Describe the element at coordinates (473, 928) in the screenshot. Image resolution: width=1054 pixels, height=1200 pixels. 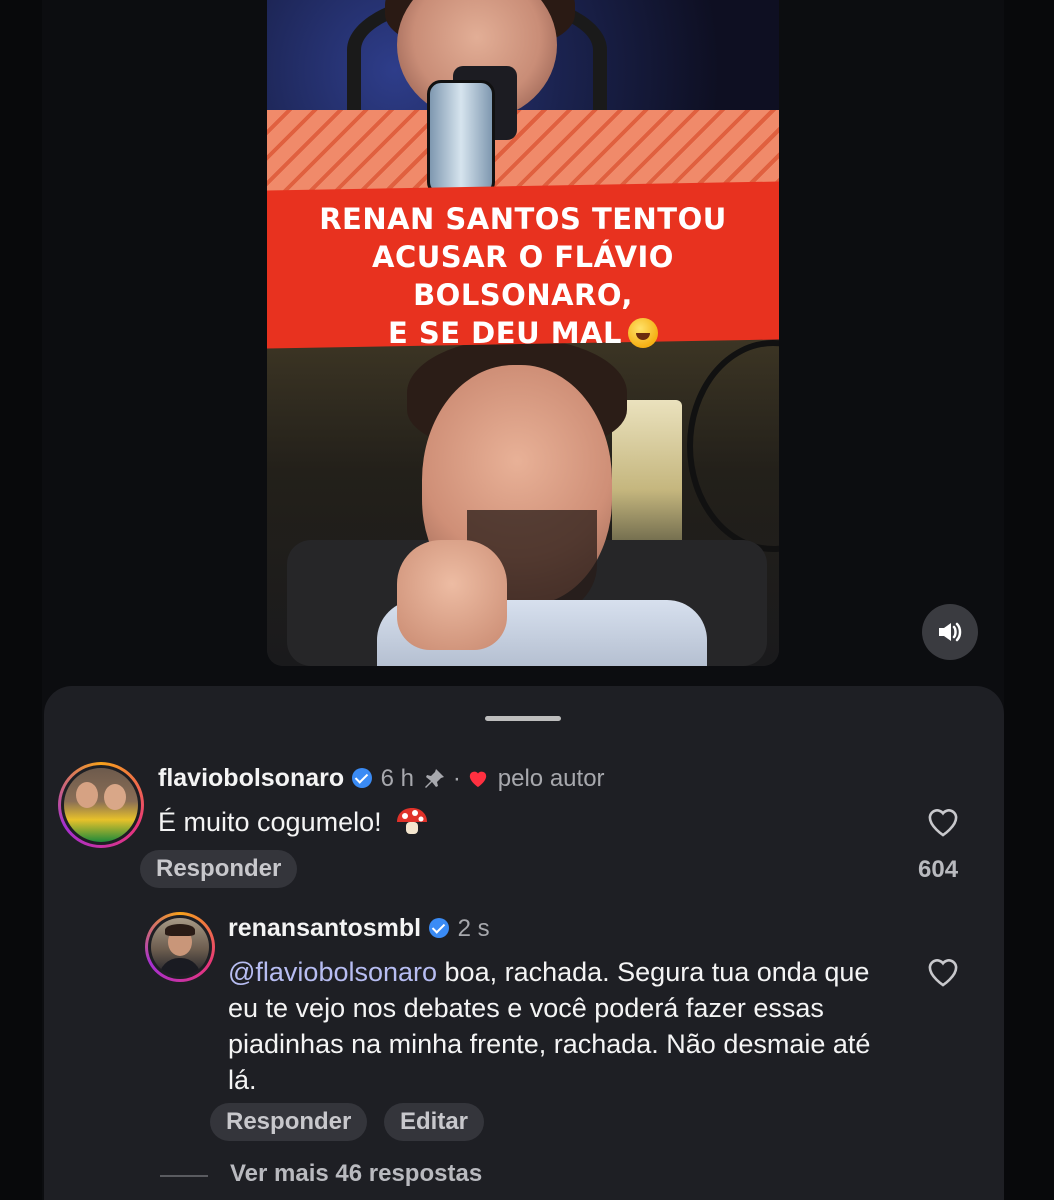
I see `comment-time: 2 s` at that location.